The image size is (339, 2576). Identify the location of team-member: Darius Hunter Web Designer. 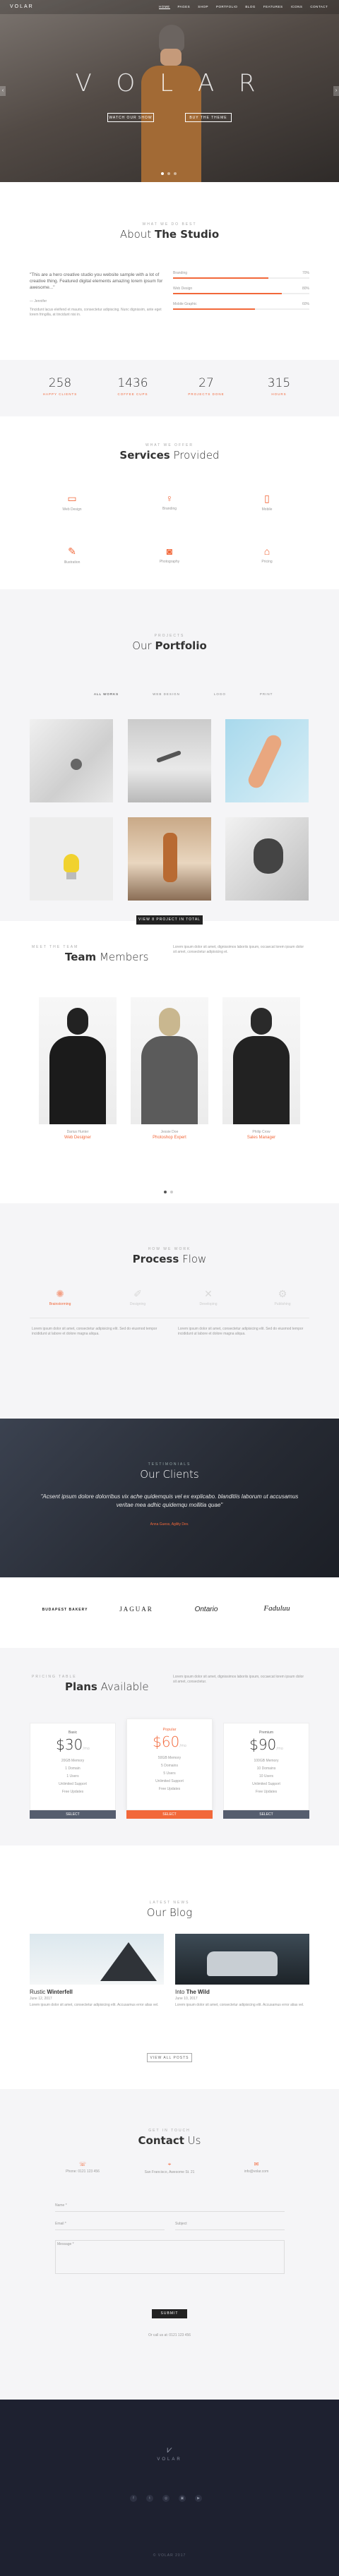
(78, 1068).